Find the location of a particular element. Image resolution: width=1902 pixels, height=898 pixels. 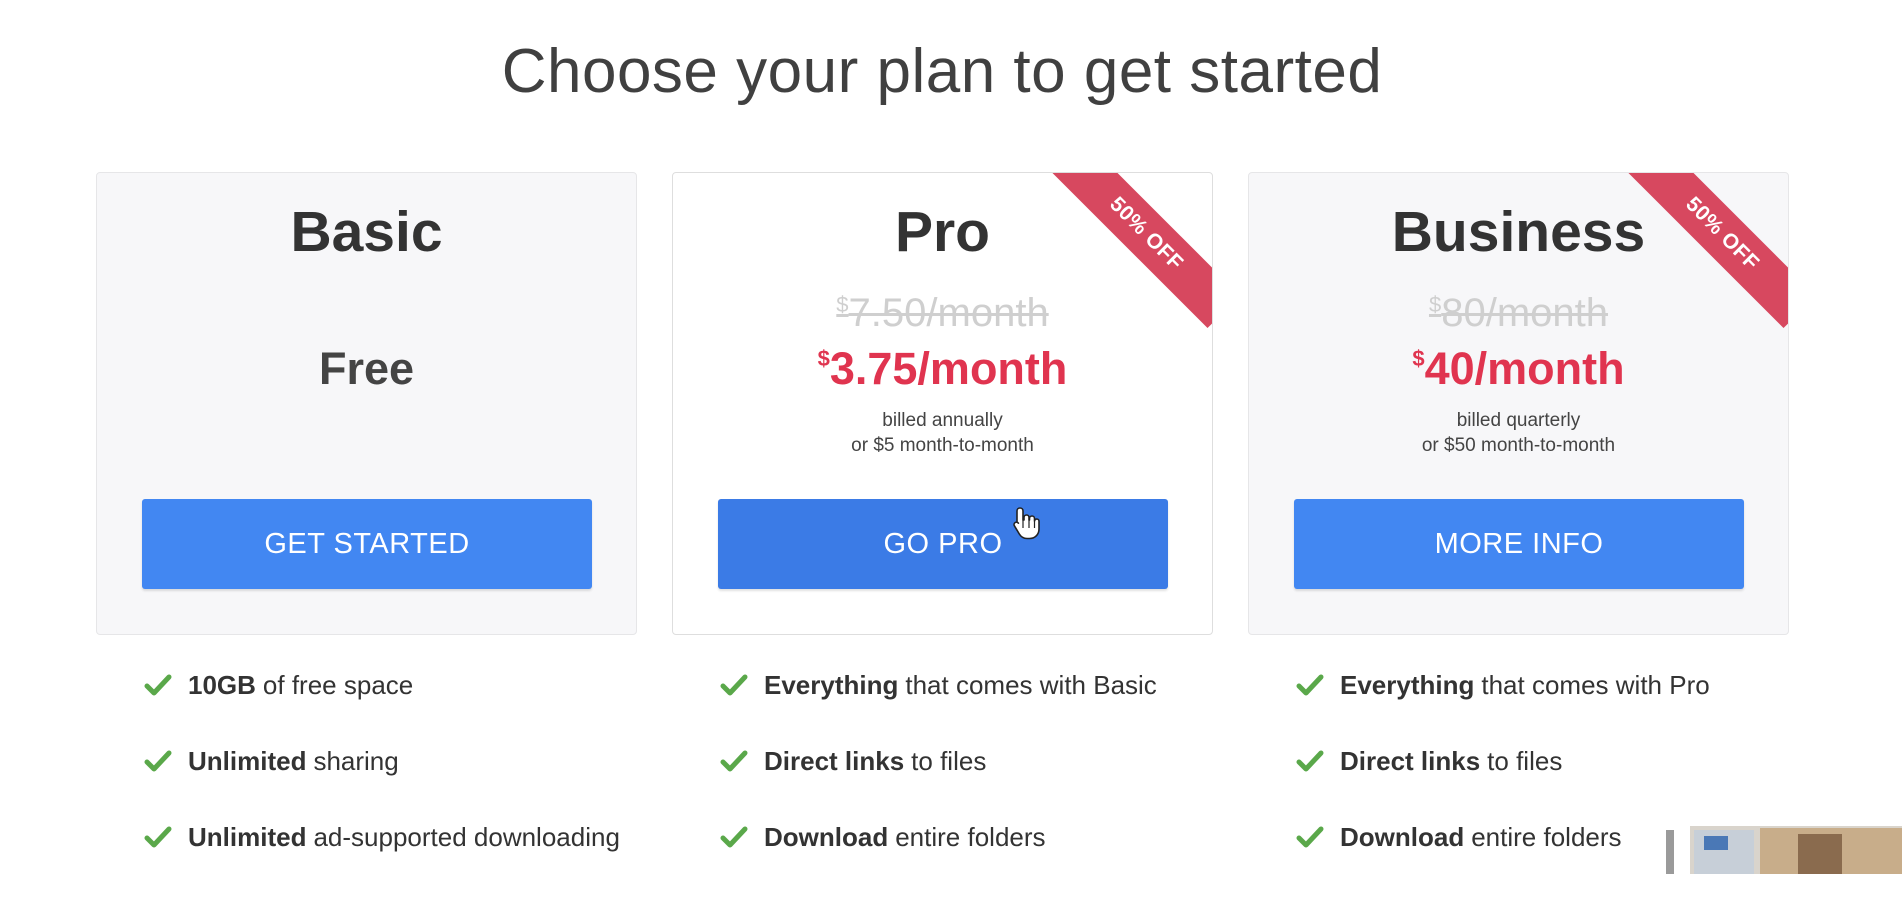

original-price-value: 7.50/month is located at coordinates (948, 313).